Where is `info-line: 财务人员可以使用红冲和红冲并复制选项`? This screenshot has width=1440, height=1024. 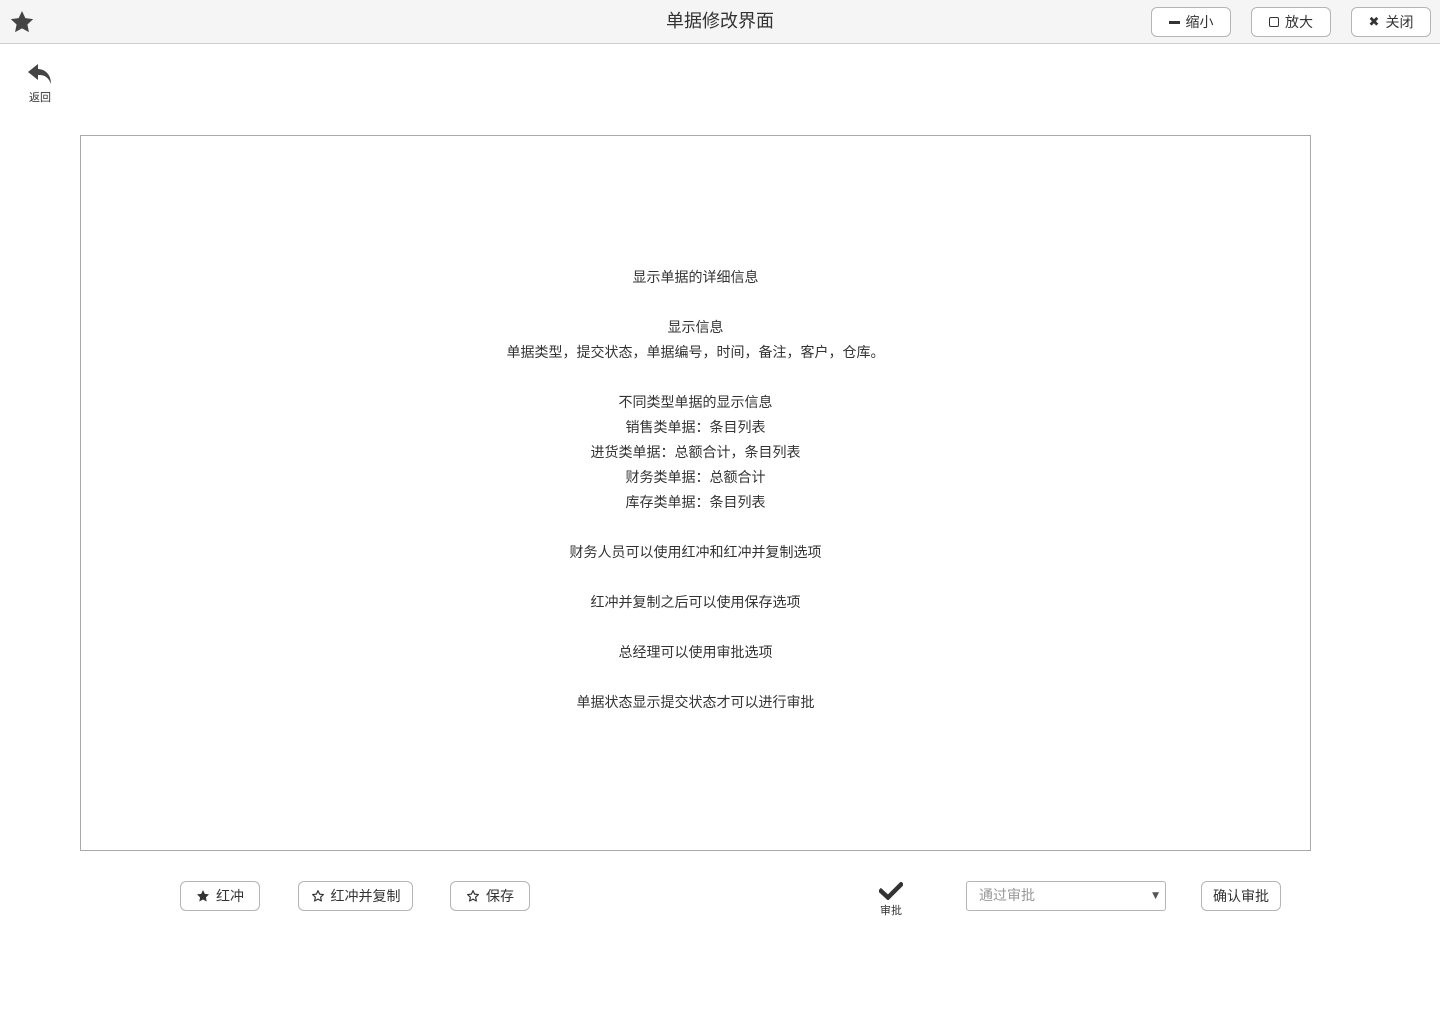 info-line: 财务人员可以使用红冲和红冲并复制选项 is located at coordinates (695, 553).